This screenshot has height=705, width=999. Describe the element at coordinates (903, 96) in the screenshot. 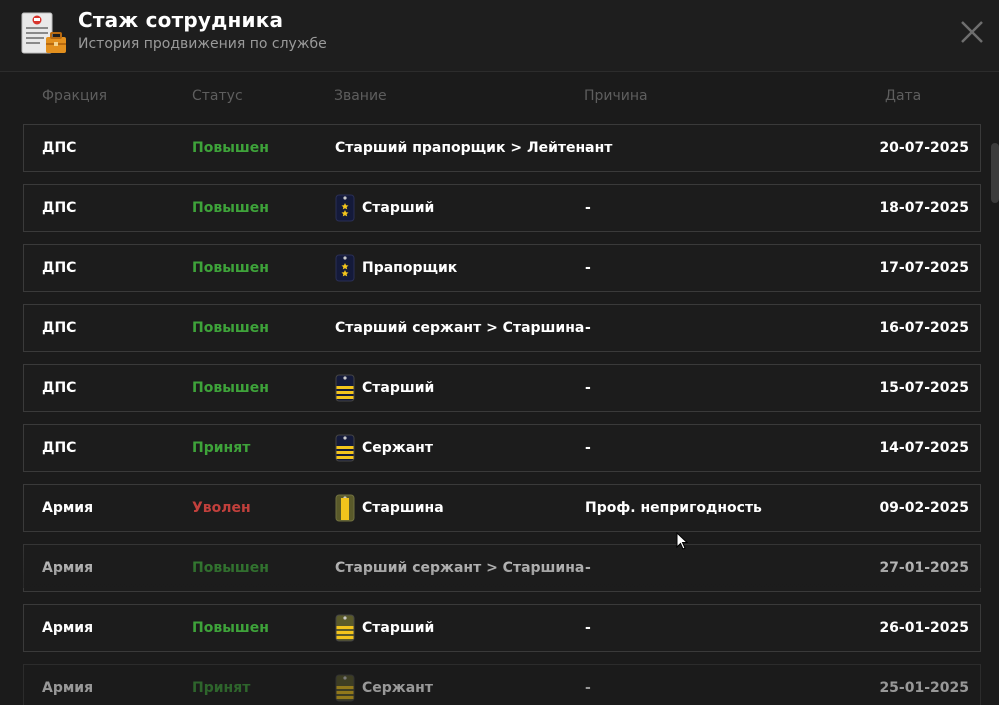

I see `column-header-date: Дата` at that location.